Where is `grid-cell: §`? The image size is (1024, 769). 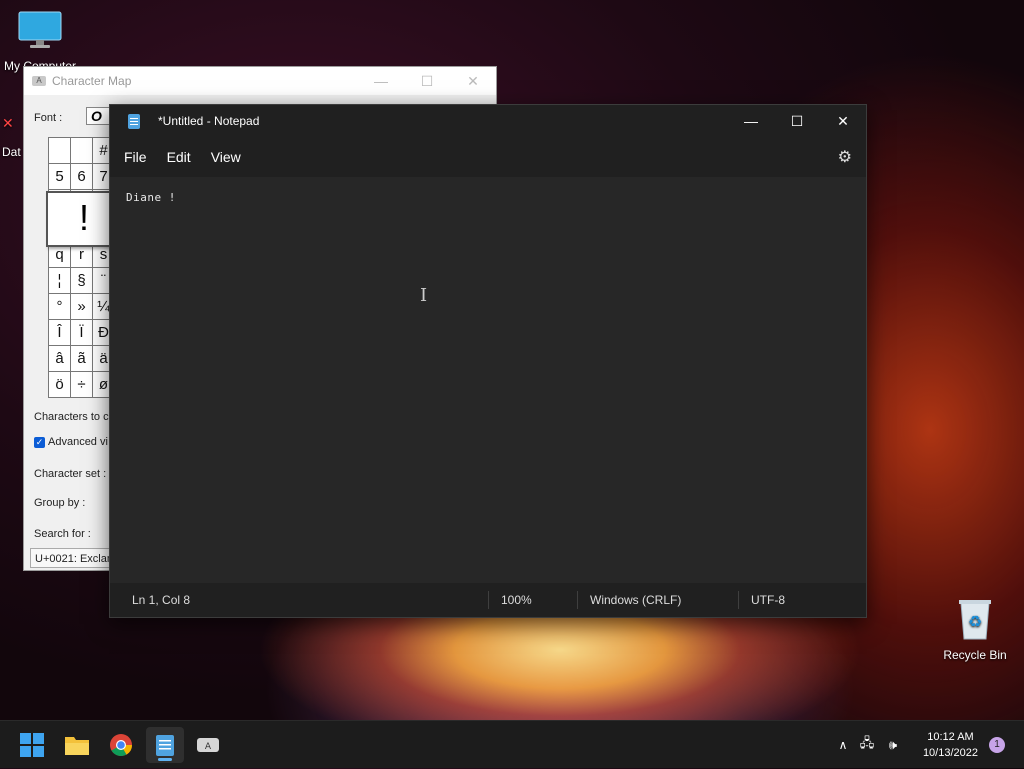
grid-cell: § is located at coordinates (81, 280).